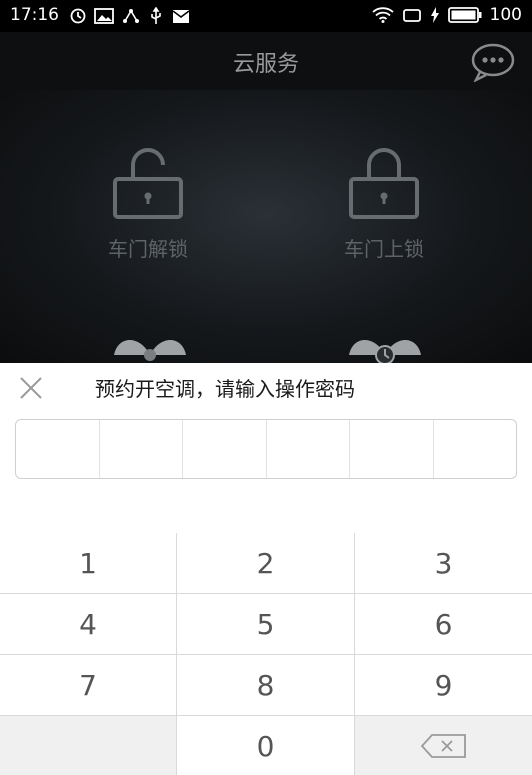 This screenshot has height=775, width=532. Describe the element at coordinates (382, 15) in the screenshot. I see `wifi-icon` at that location.